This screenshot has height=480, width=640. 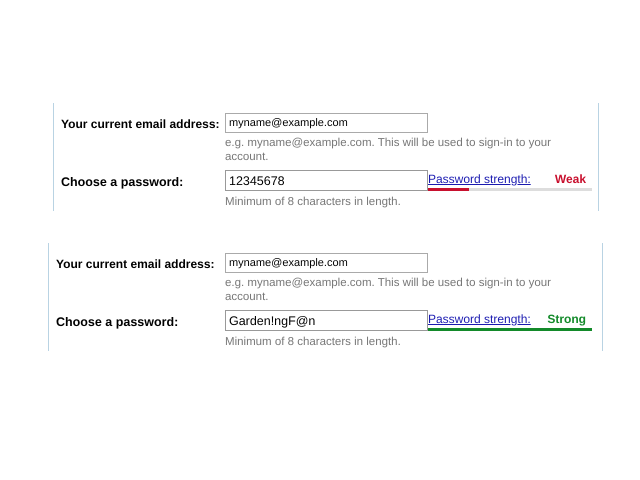 I want to click on password-field: 12345678, so click(x=326, y=180).